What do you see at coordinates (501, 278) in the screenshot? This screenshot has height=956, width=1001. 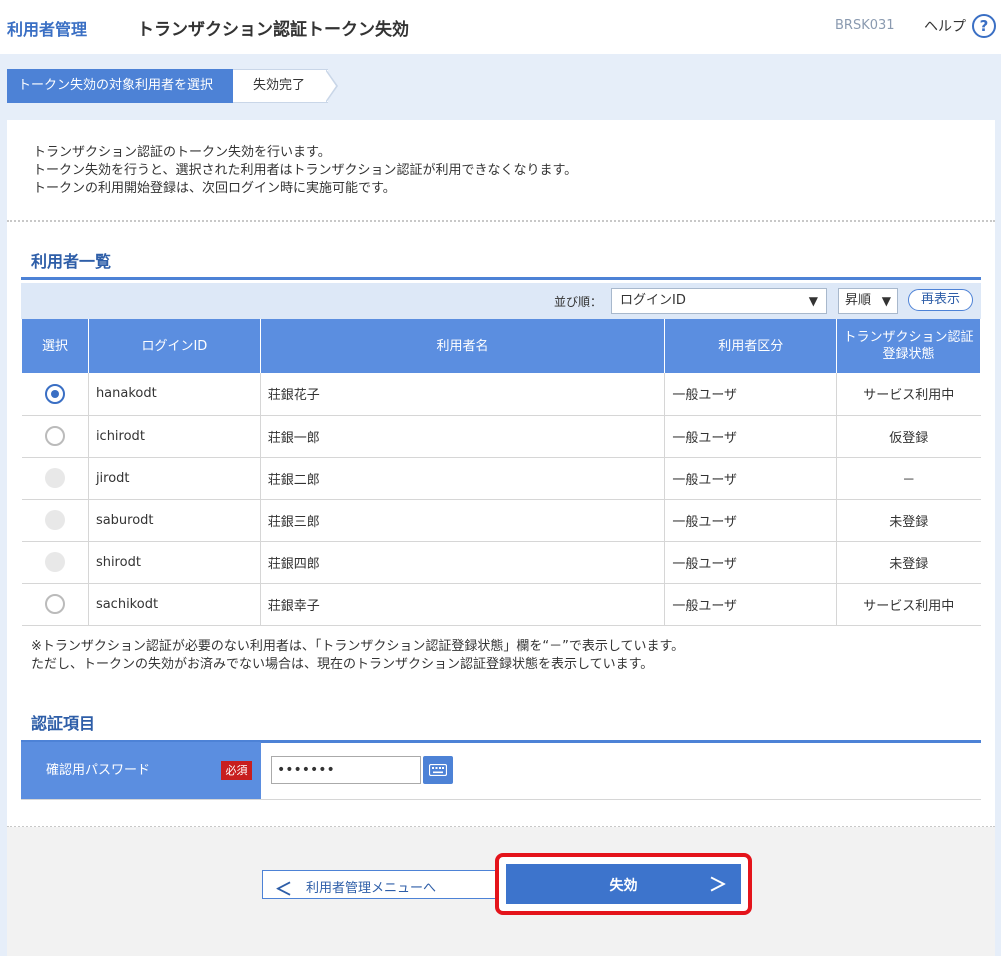 I see `section-rule` at bounding box center [501, 278].